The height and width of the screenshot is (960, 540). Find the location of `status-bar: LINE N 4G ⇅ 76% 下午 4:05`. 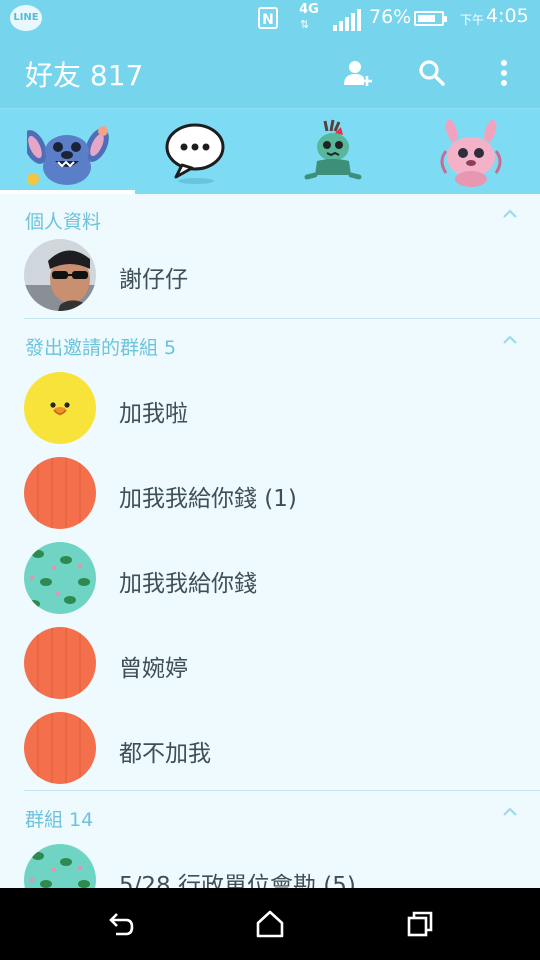

status-bar: LINE N 4G ⇅ 76% 下午 4:05 is located at coordinates (270, 18).